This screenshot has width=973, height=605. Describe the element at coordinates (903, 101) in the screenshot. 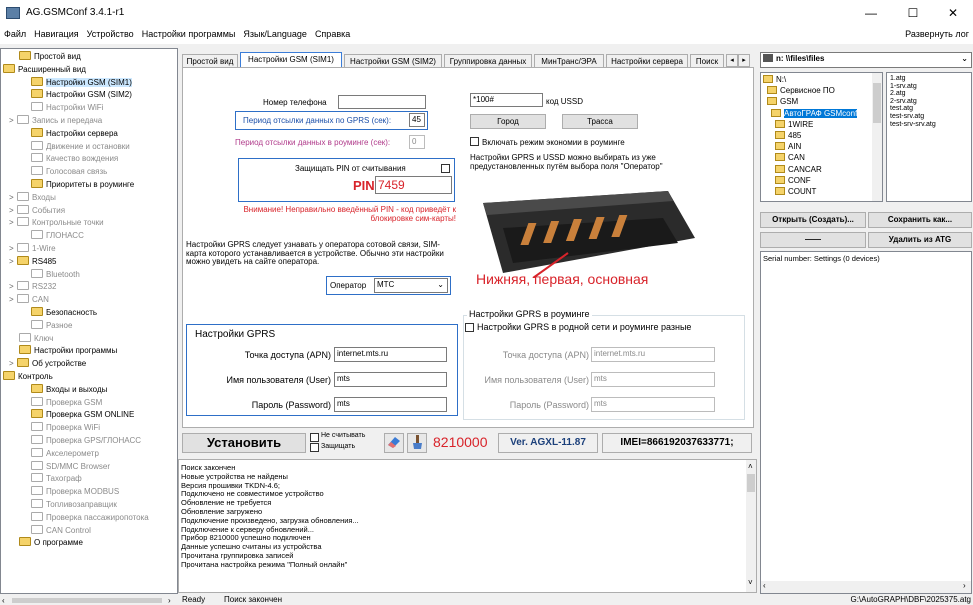

I see `file-item: 2-srv.atg` at that location.